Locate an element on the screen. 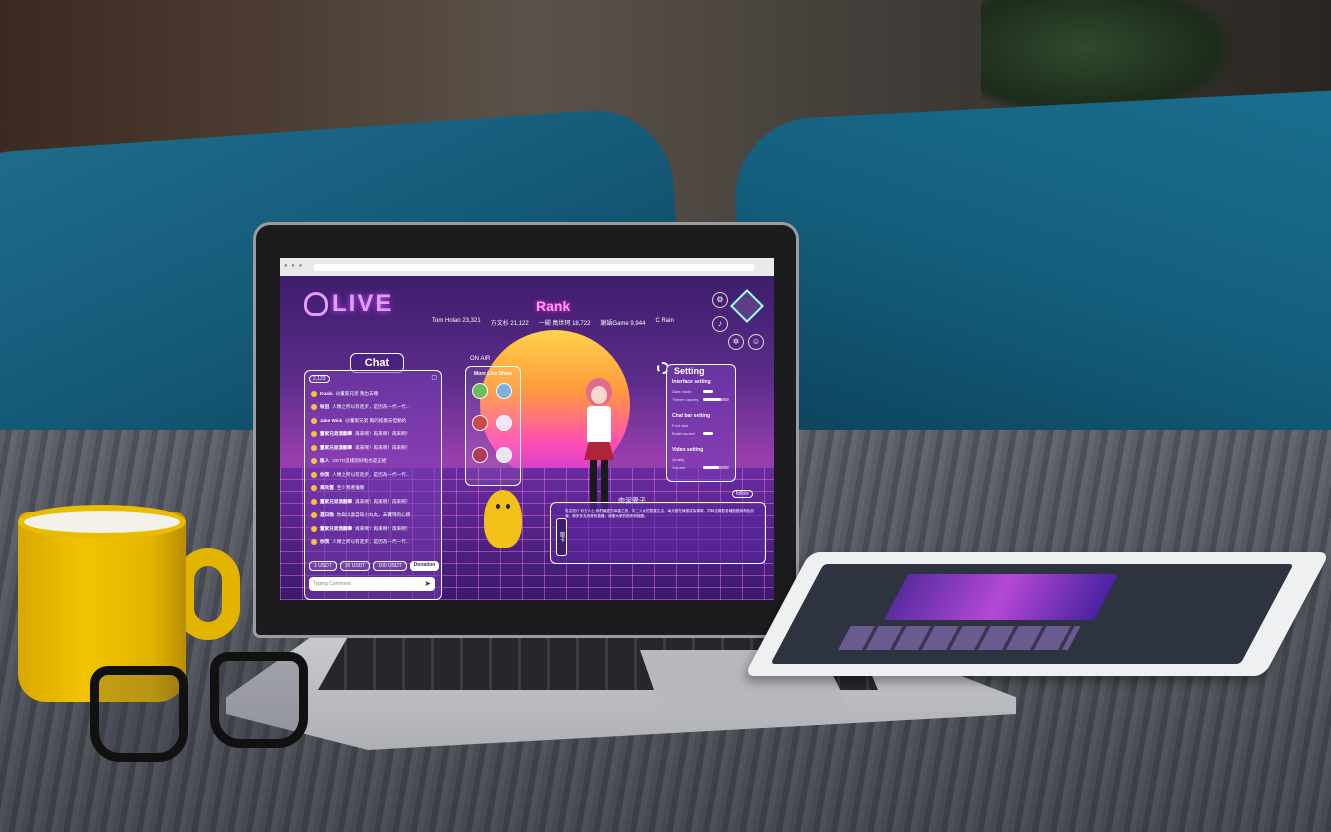 Image resolution: width=1331 pixels, height=832 pixels. chat-message: 風吹雲 至少我看懂喔 is located at coordinates (374, 489).